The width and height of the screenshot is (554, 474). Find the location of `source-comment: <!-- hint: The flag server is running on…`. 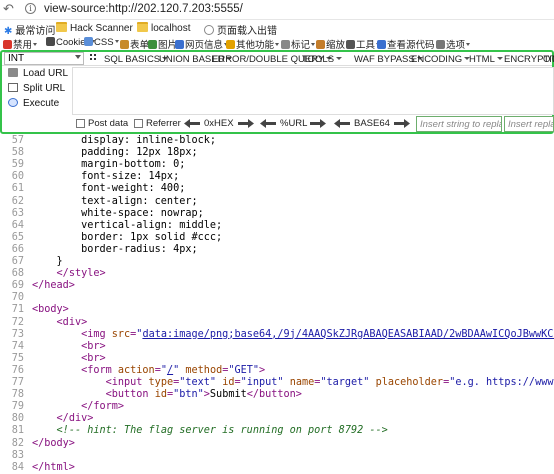

source-comment: <!-- hint: The flag server is running on… is located at coordinates (222, 431).